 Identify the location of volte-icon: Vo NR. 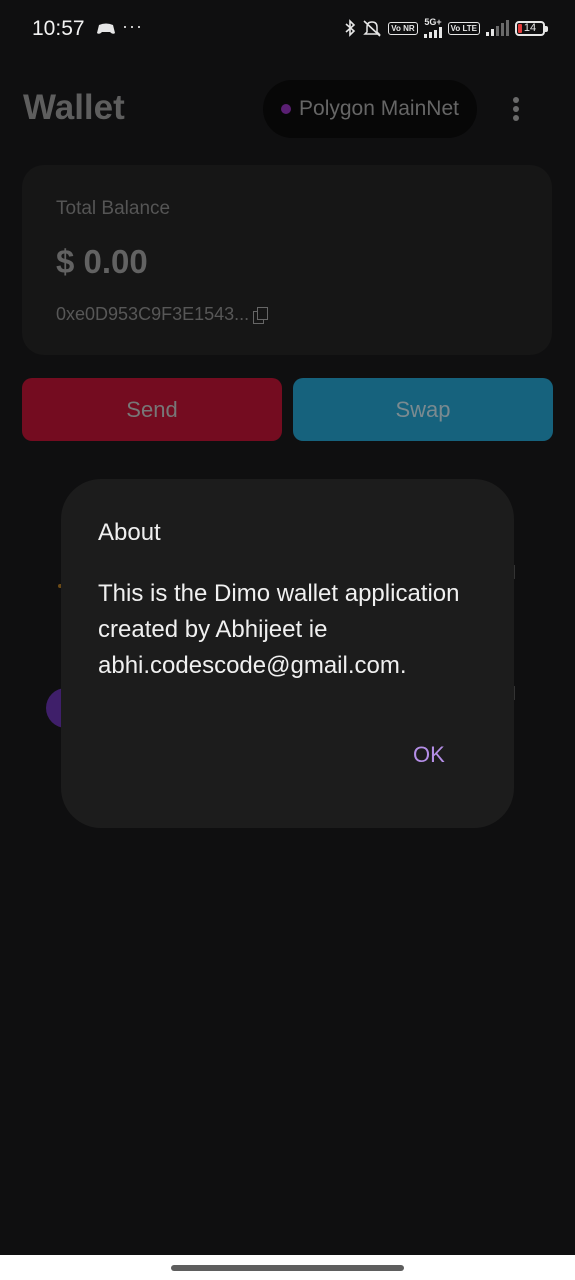
(403, 28).